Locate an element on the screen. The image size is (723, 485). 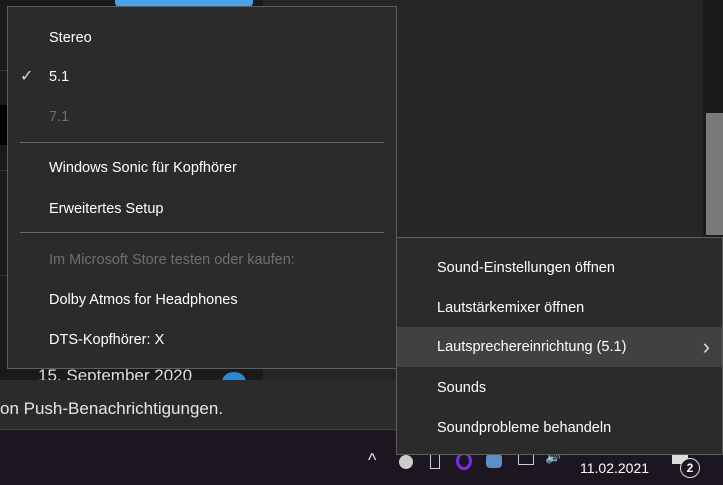
menu-item-stereo: Stereo is located at coordinates (202, 38).